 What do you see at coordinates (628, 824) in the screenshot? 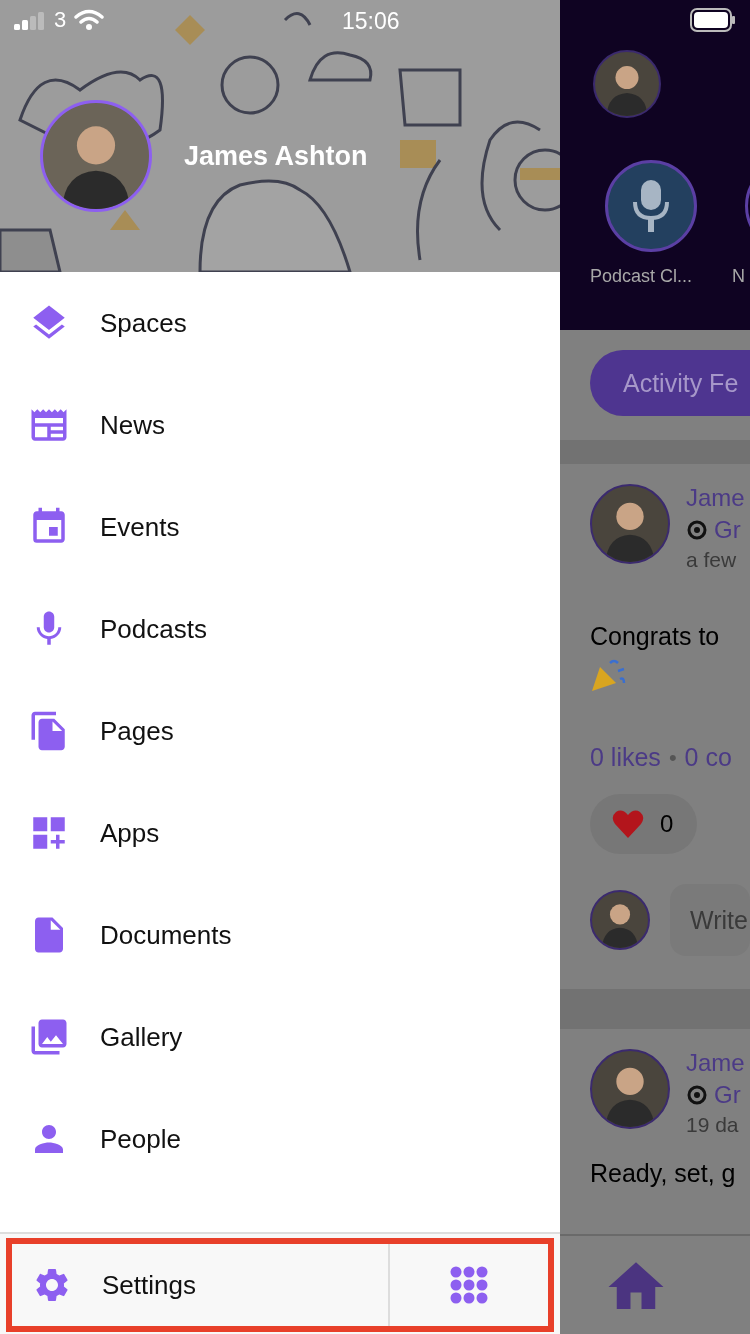
I see `heart-icon` at bounding box center [628, 824].